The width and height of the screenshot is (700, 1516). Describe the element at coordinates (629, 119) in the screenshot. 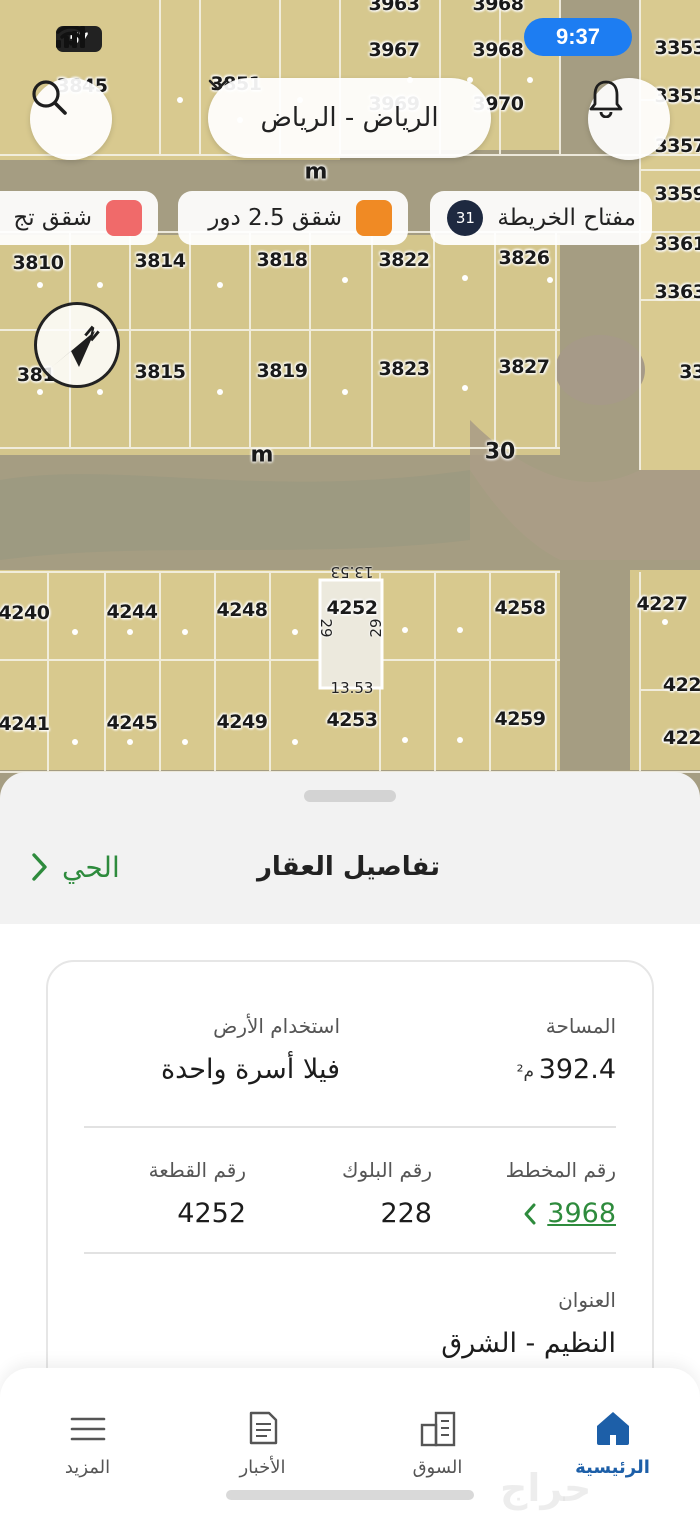

I see `notifications-button` at that location.